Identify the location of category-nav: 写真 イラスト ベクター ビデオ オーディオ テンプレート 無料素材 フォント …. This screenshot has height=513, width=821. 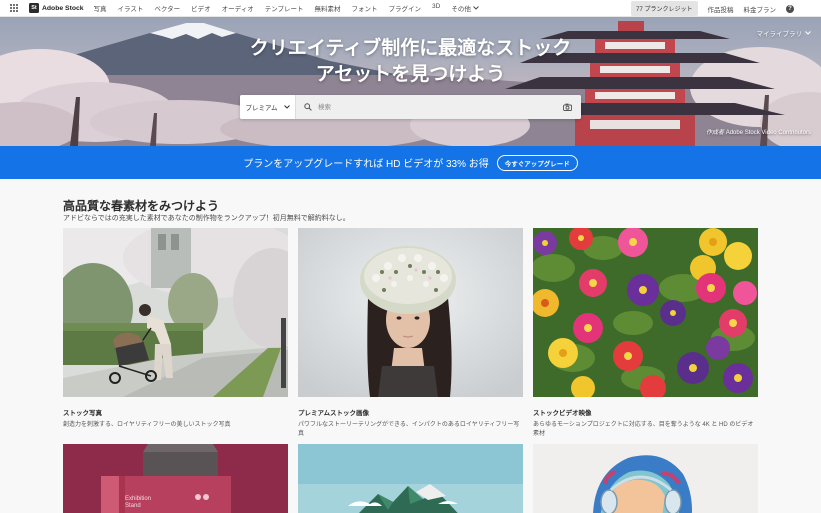
(292, 8).